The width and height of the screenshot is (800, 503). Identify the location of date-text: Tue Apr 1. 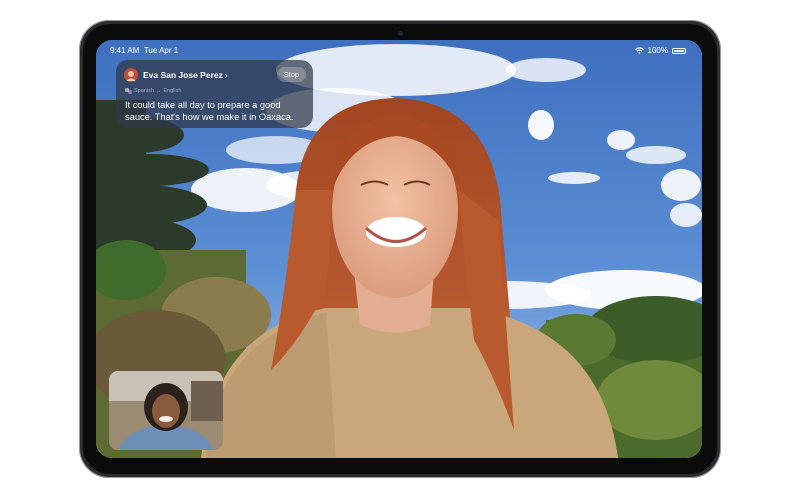
(161, 50).